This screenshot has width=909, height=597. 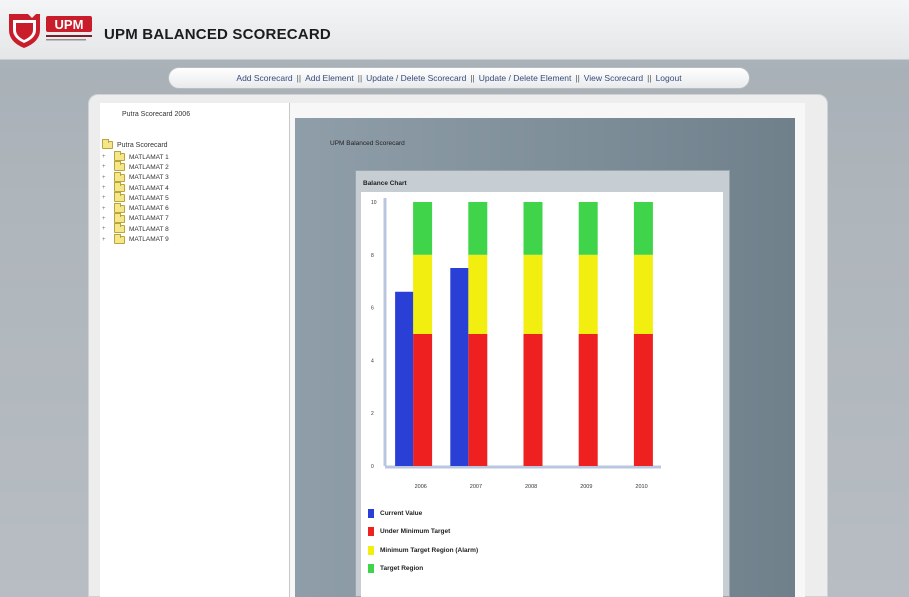 What do you see at coordinates (149, 240) in the screenshot?
I see `tree-item-label: MATLAMAT 9` at bounding box center [149, 240].